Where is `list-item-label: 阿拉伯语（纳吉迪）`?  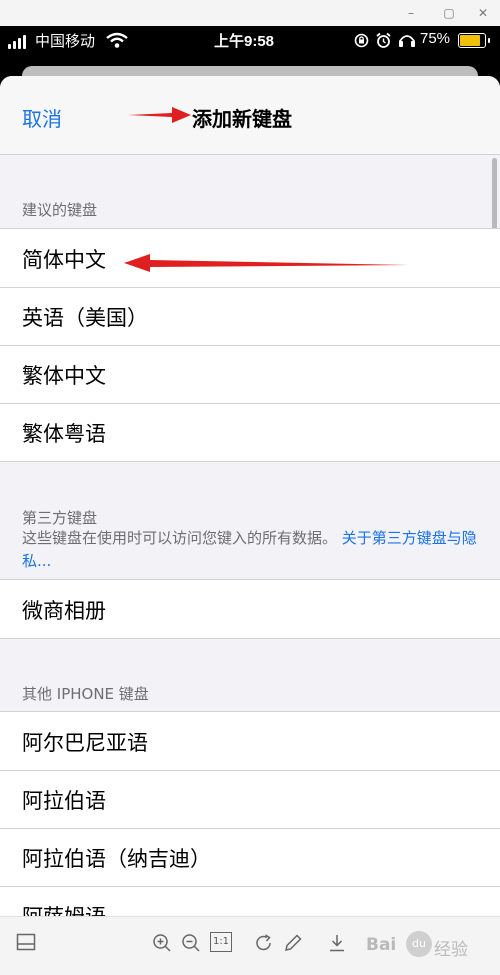 list-item-label: 阿拉伯语（纳吉迪） is located at coordinates (116, 859).